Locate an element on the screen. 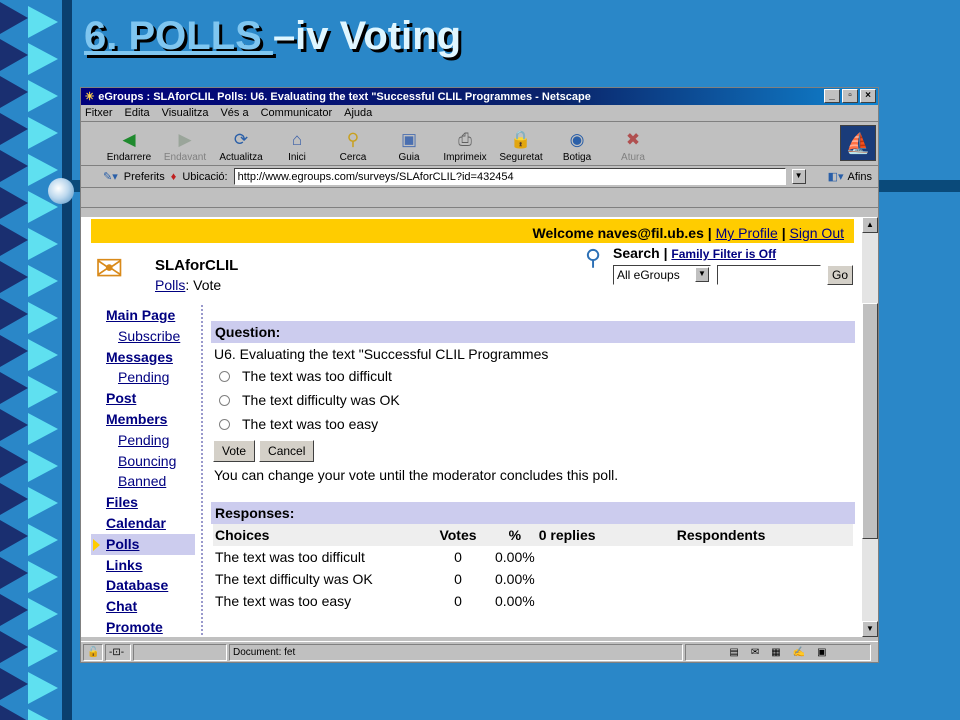  sidebar-item-post: Post is located at coordinates (143, 398).